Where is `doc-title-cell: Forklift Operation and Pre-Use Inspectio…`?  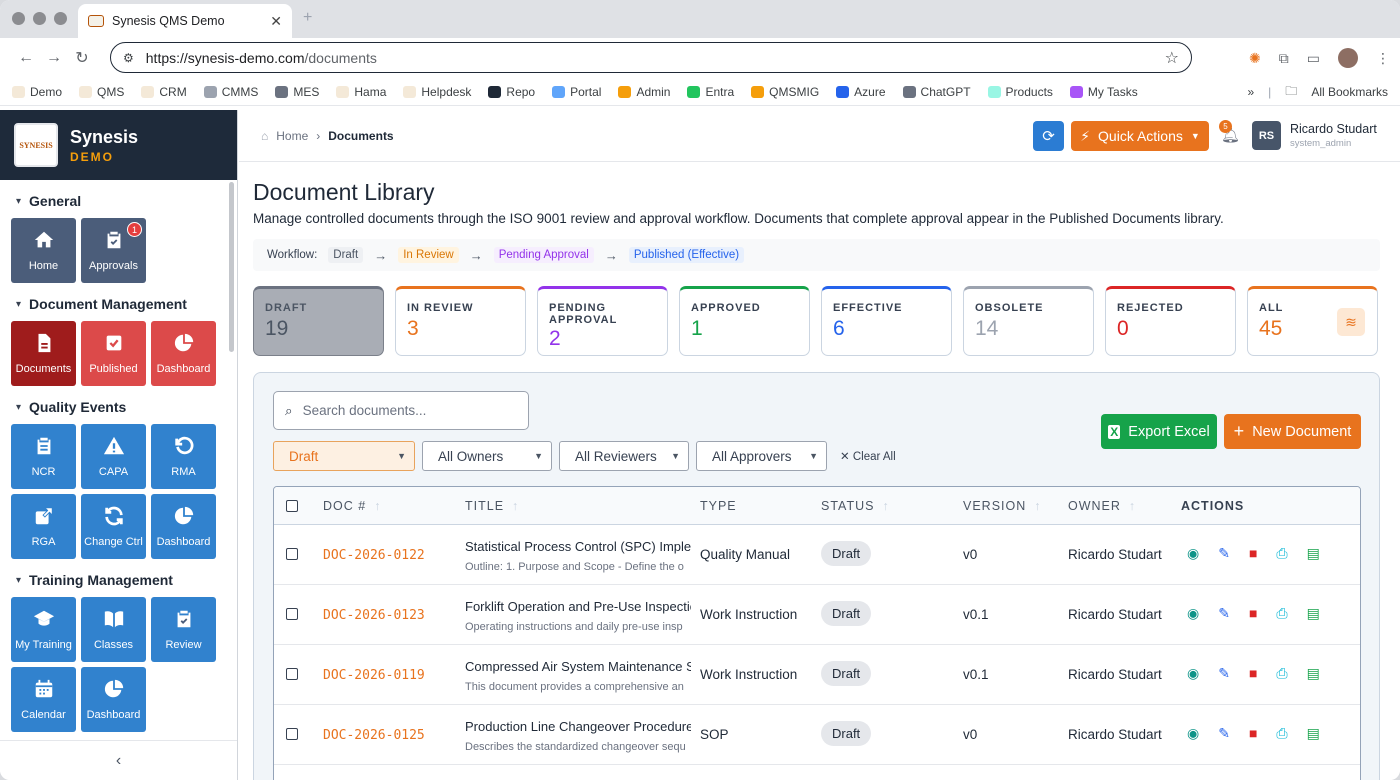
doc-title-cell: Forklift Operation and Pre-Use Inspectio… is located at coordinates (578, 616).